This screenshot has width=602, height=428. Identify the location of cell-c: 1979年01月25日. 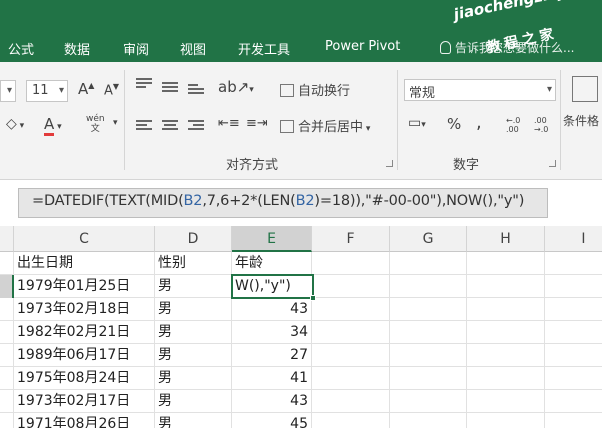
(84, 286).